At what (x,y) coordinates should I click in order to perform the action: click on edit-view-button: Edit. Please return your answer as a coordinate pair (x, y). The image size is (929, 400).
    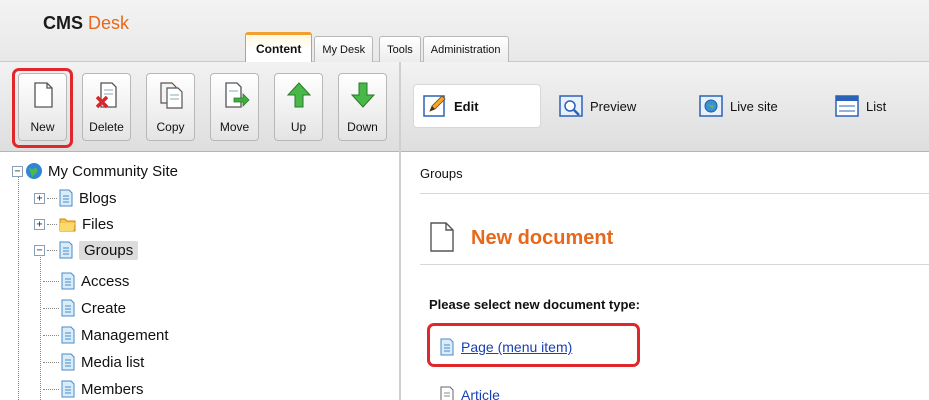
    Looking at the image, I should click on (477, 106).